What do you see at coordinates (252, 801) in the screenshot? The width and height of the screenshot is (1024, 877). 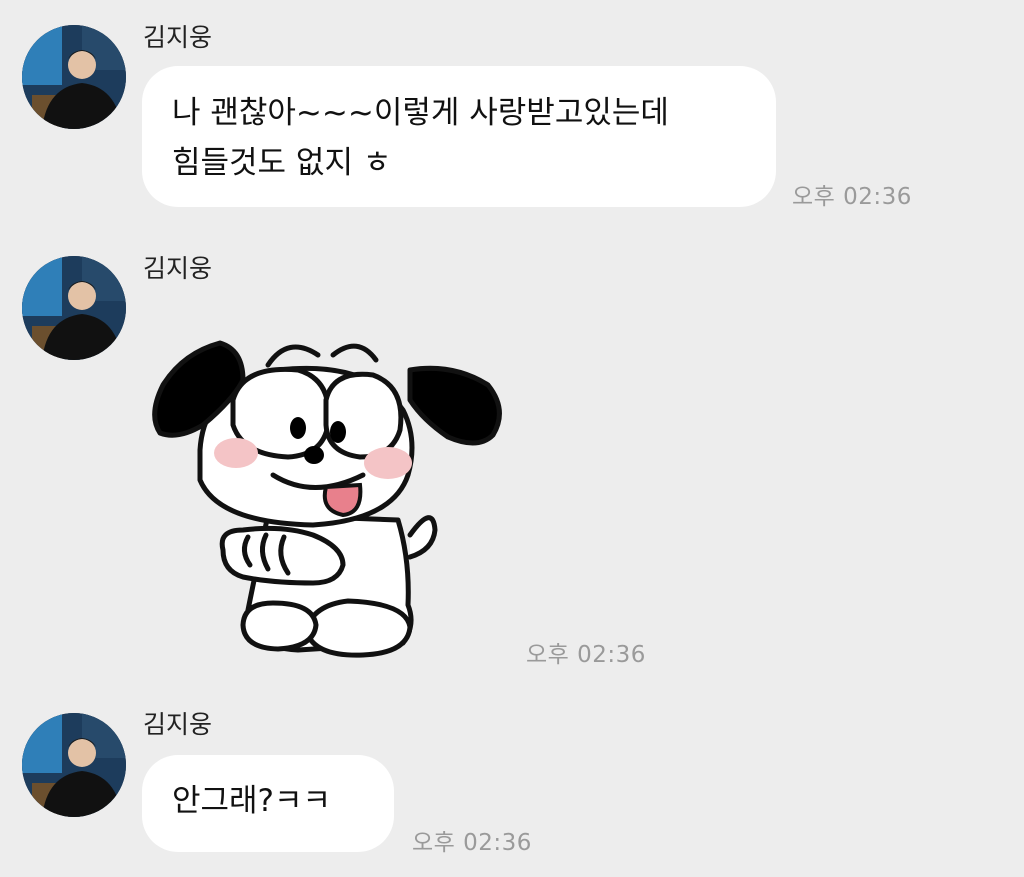 I see `message-text: 안그래?ㅋㅋ` at bounding box center [252, 801].